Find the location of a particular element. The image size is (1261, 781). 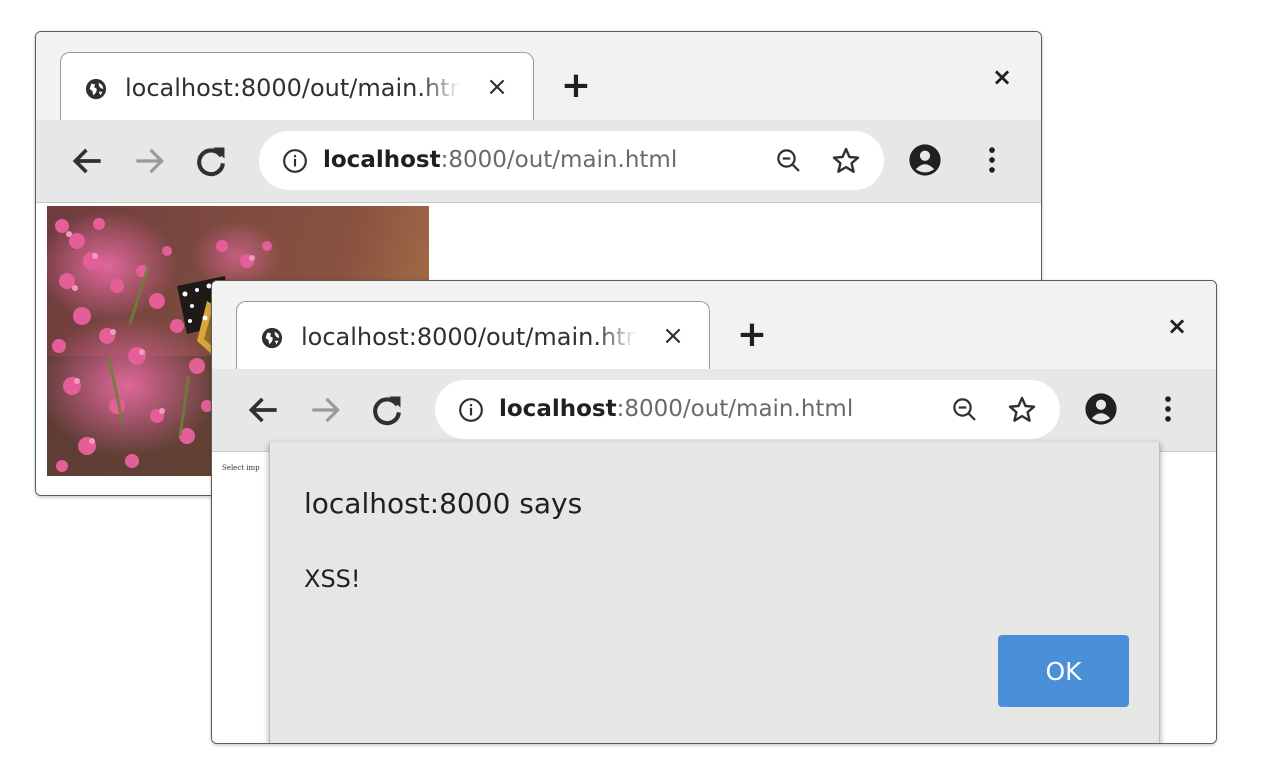

alert-title: localhost:8000 says is located at coordinates (443, 503).